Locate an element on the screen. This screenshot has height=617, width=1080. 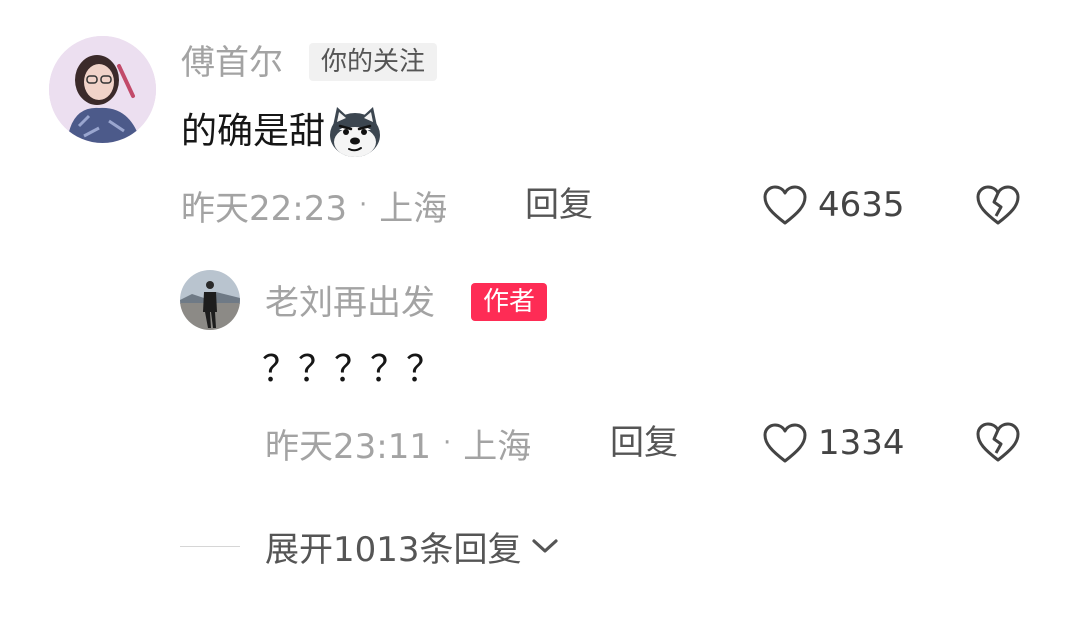
replier-username: 老刘再出发 is located at coordinates (350, 303).